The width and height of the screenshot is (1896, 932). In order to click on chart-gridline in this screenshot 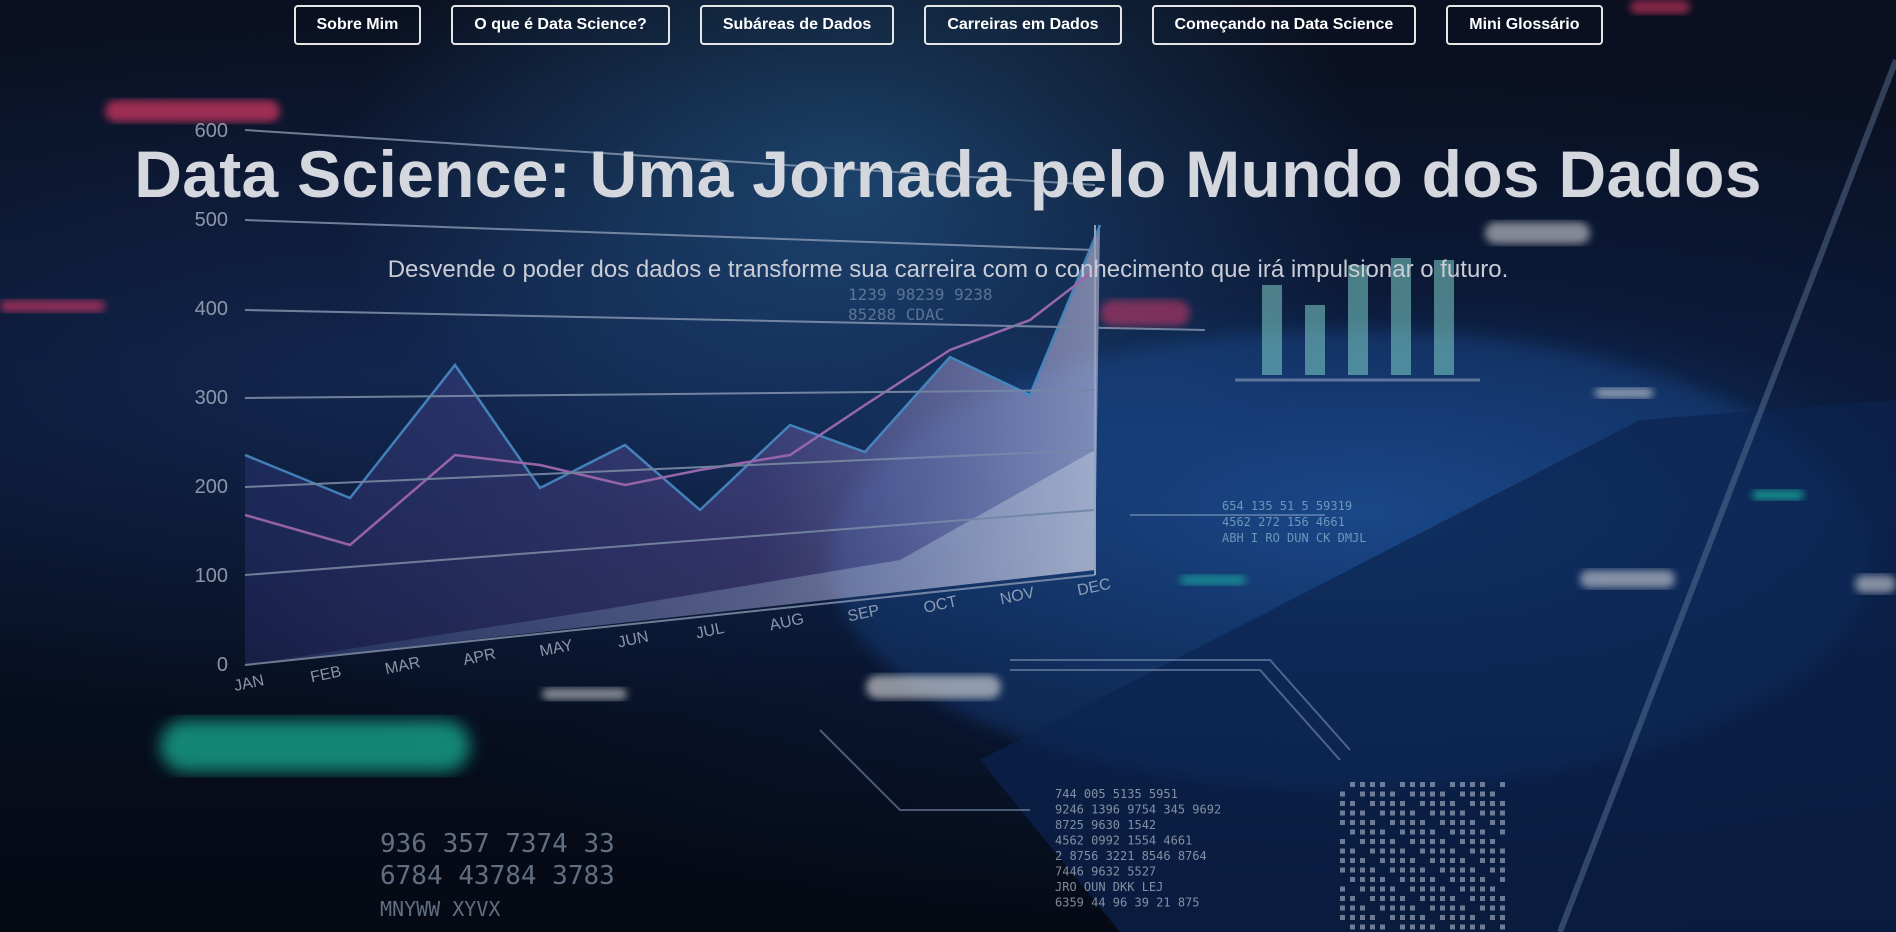, I will do `click(670, 235)`.